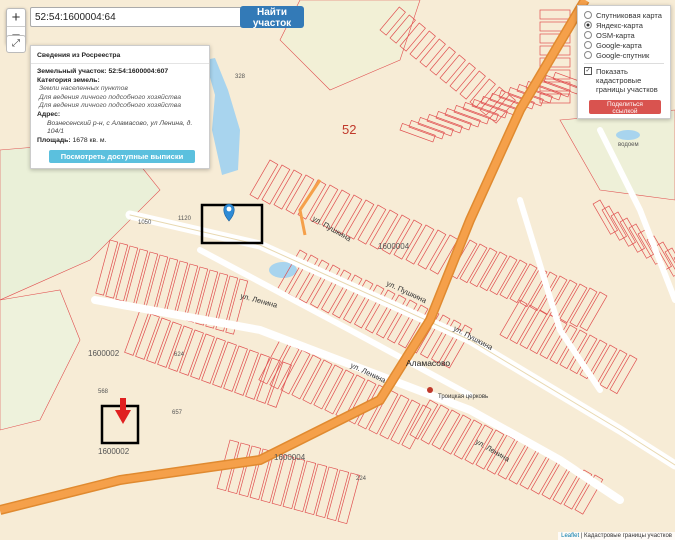 The height and width of the screenshot is (540, 675). I want to click on category-value: Земли населенных пунктов, so click(83, 89).